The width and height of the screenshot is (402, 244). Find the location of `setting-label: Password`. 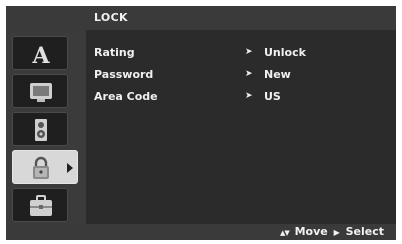

setting-label: Password is located at coordinates (124, 74).